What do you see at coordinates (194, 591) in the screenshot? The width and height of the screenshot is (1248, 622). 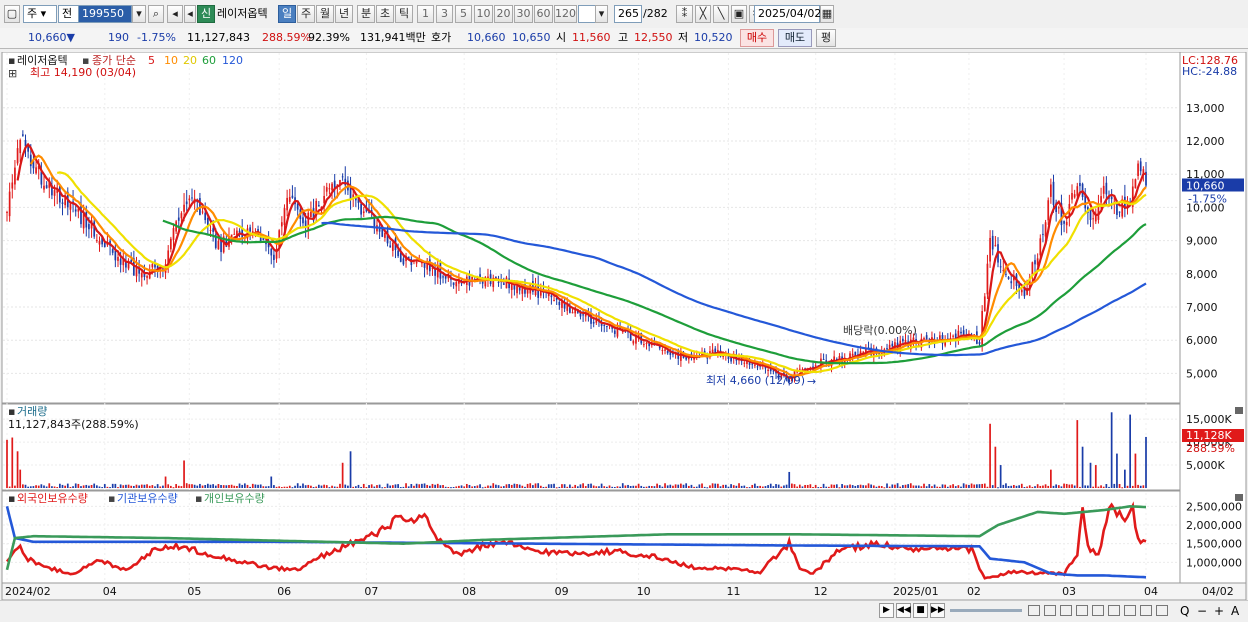 I see `time-tick-label: 05` at bounding box center [194, 591].